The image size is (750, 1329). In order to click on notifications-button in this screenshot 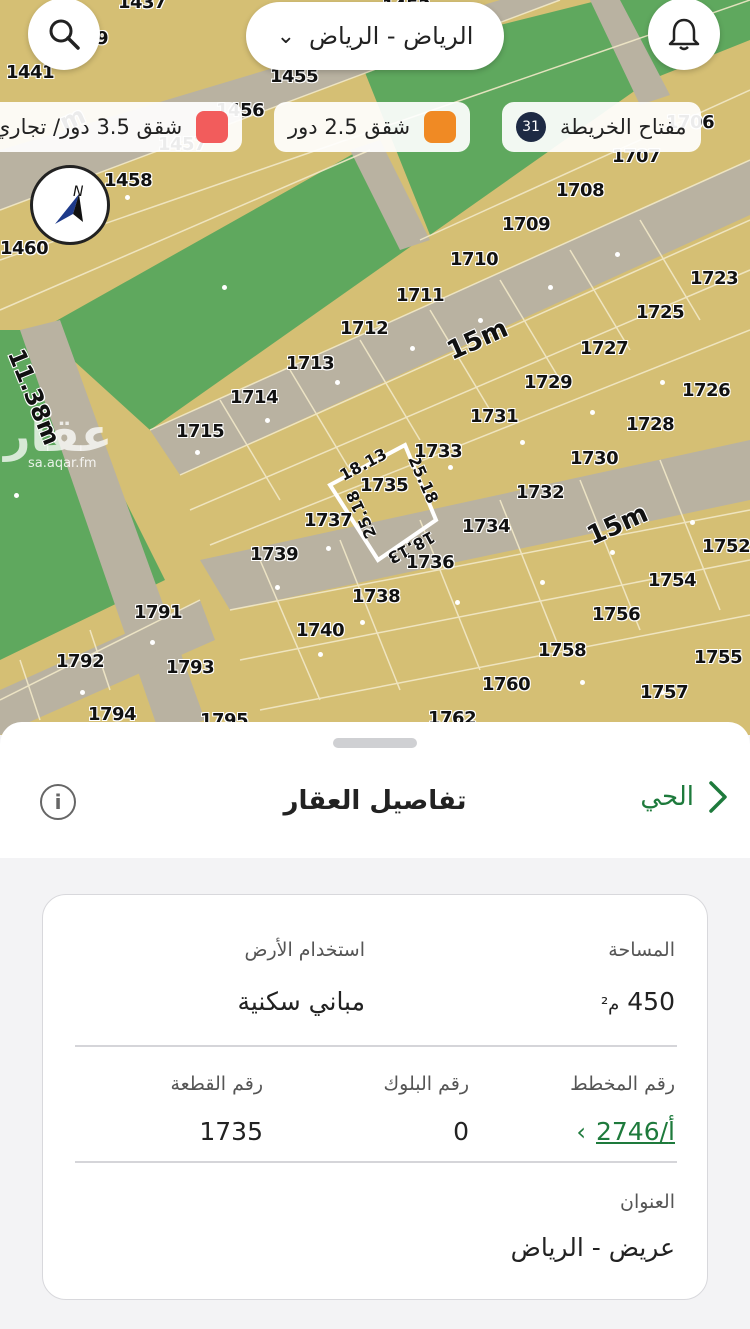, I will do `click(684, 35)`.